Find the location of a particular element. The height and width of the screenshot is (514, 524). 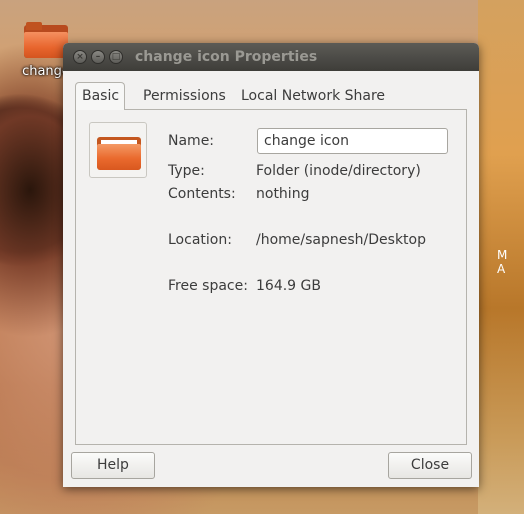

tab-permissions: Permissions is located at coordinates (184, 96).